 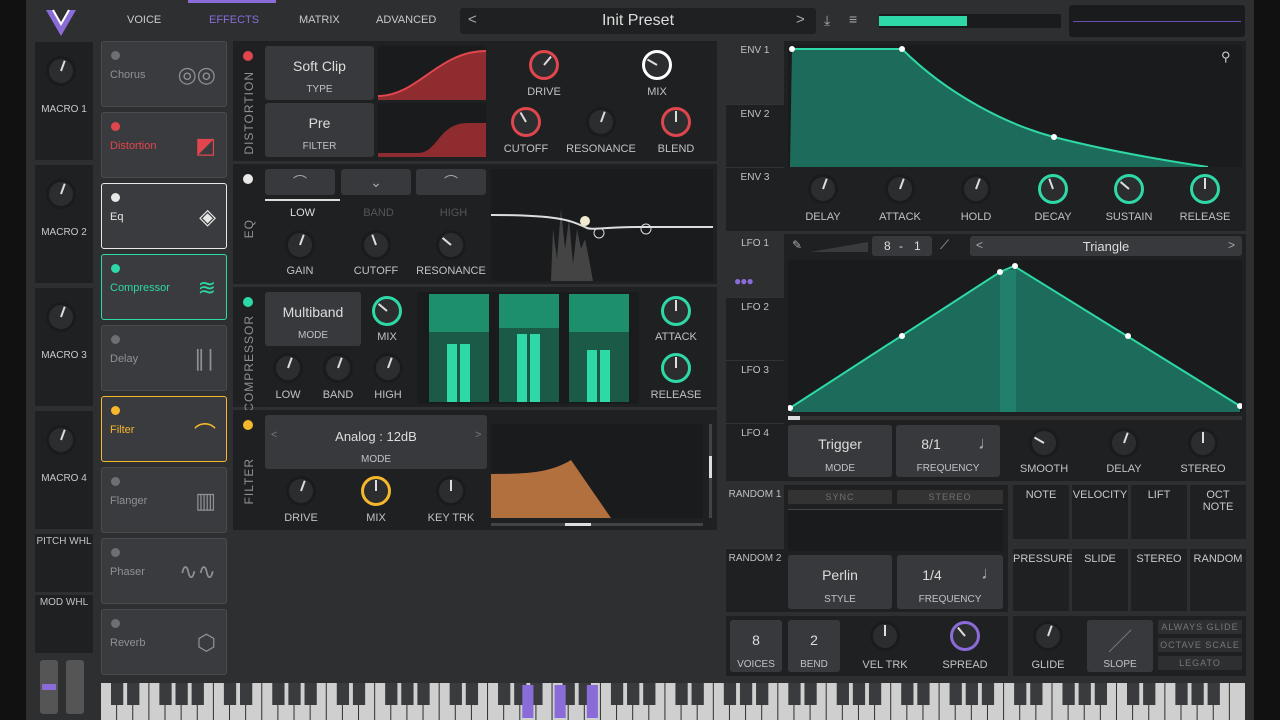 What do you see at coordinates (164, 358) in the screenshot?
I see `fx-slot-delay: Delay ∥∣` at bounding box center [164, 358].